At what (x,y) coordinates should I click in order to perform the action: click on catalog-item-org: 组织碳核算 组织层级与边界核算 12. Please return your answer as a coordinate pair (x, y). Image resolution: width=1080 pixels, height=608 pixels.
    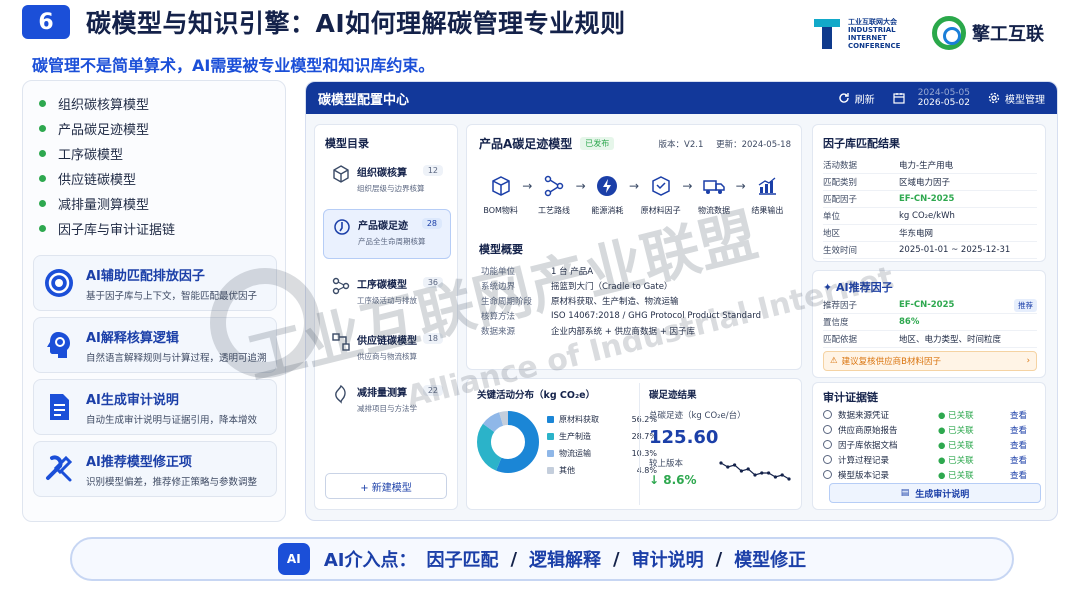
    Looking at the image, I should click on (387, 182).